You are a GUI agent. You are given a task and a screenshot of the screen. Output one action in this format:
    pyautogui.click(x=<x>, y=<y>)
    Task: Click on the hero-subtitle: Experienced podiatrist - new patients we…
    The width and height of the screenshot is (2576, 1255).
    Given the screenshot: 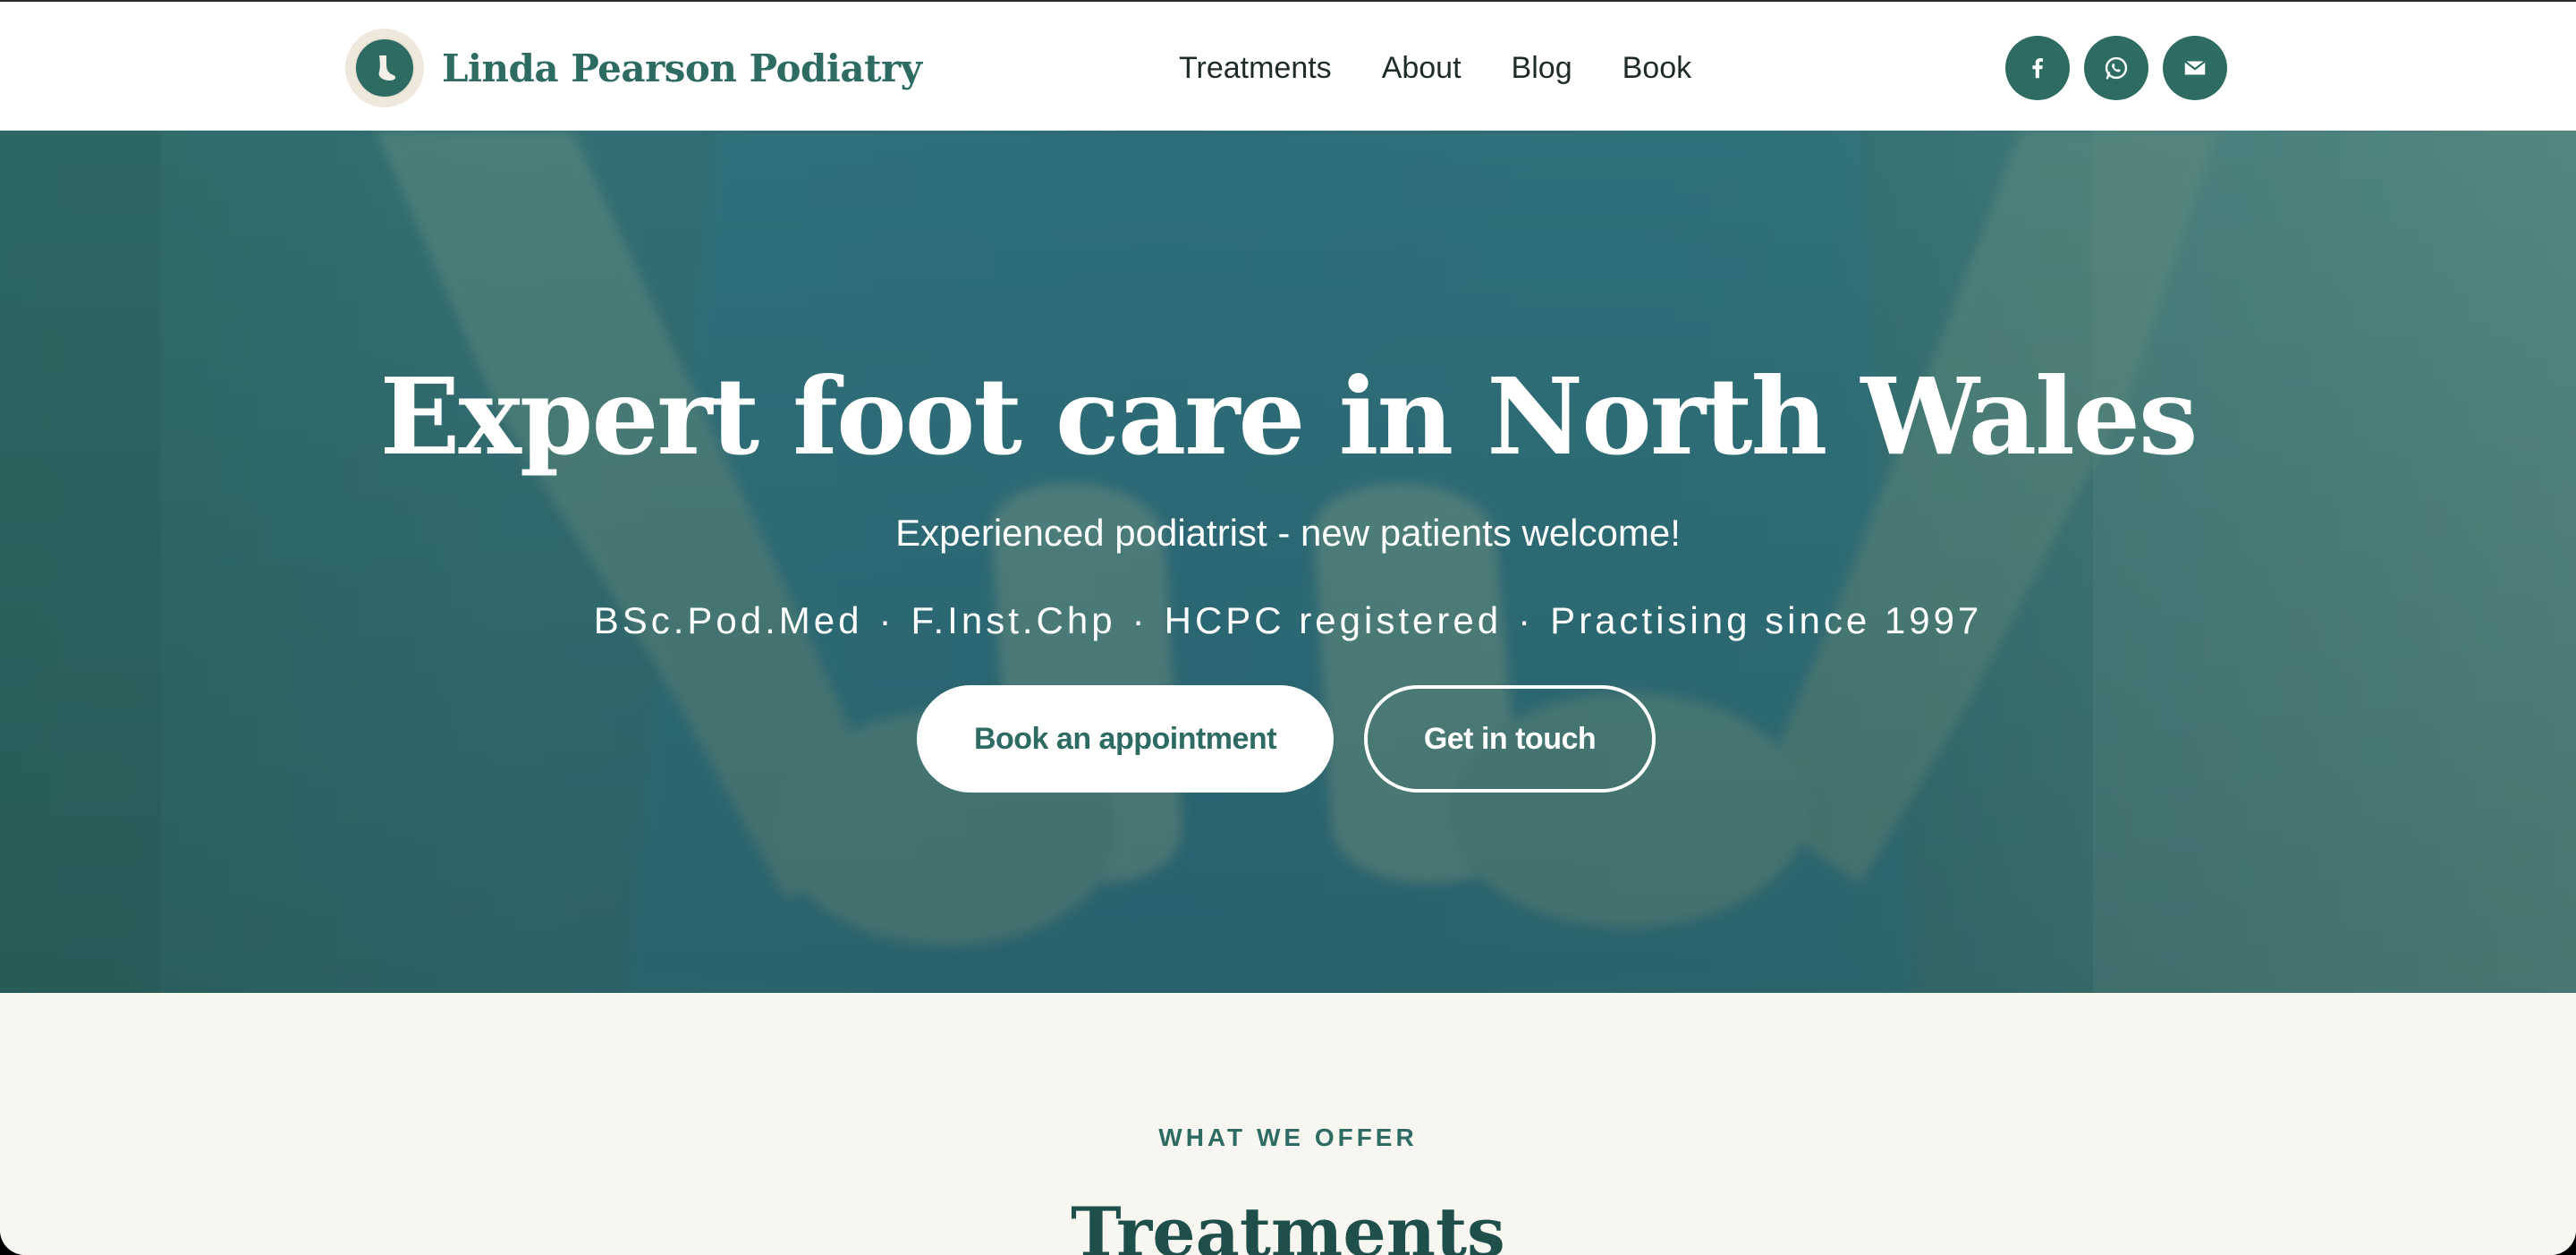 What is the action you would take?
    pyautogui.click(x=1288, y=533)
    